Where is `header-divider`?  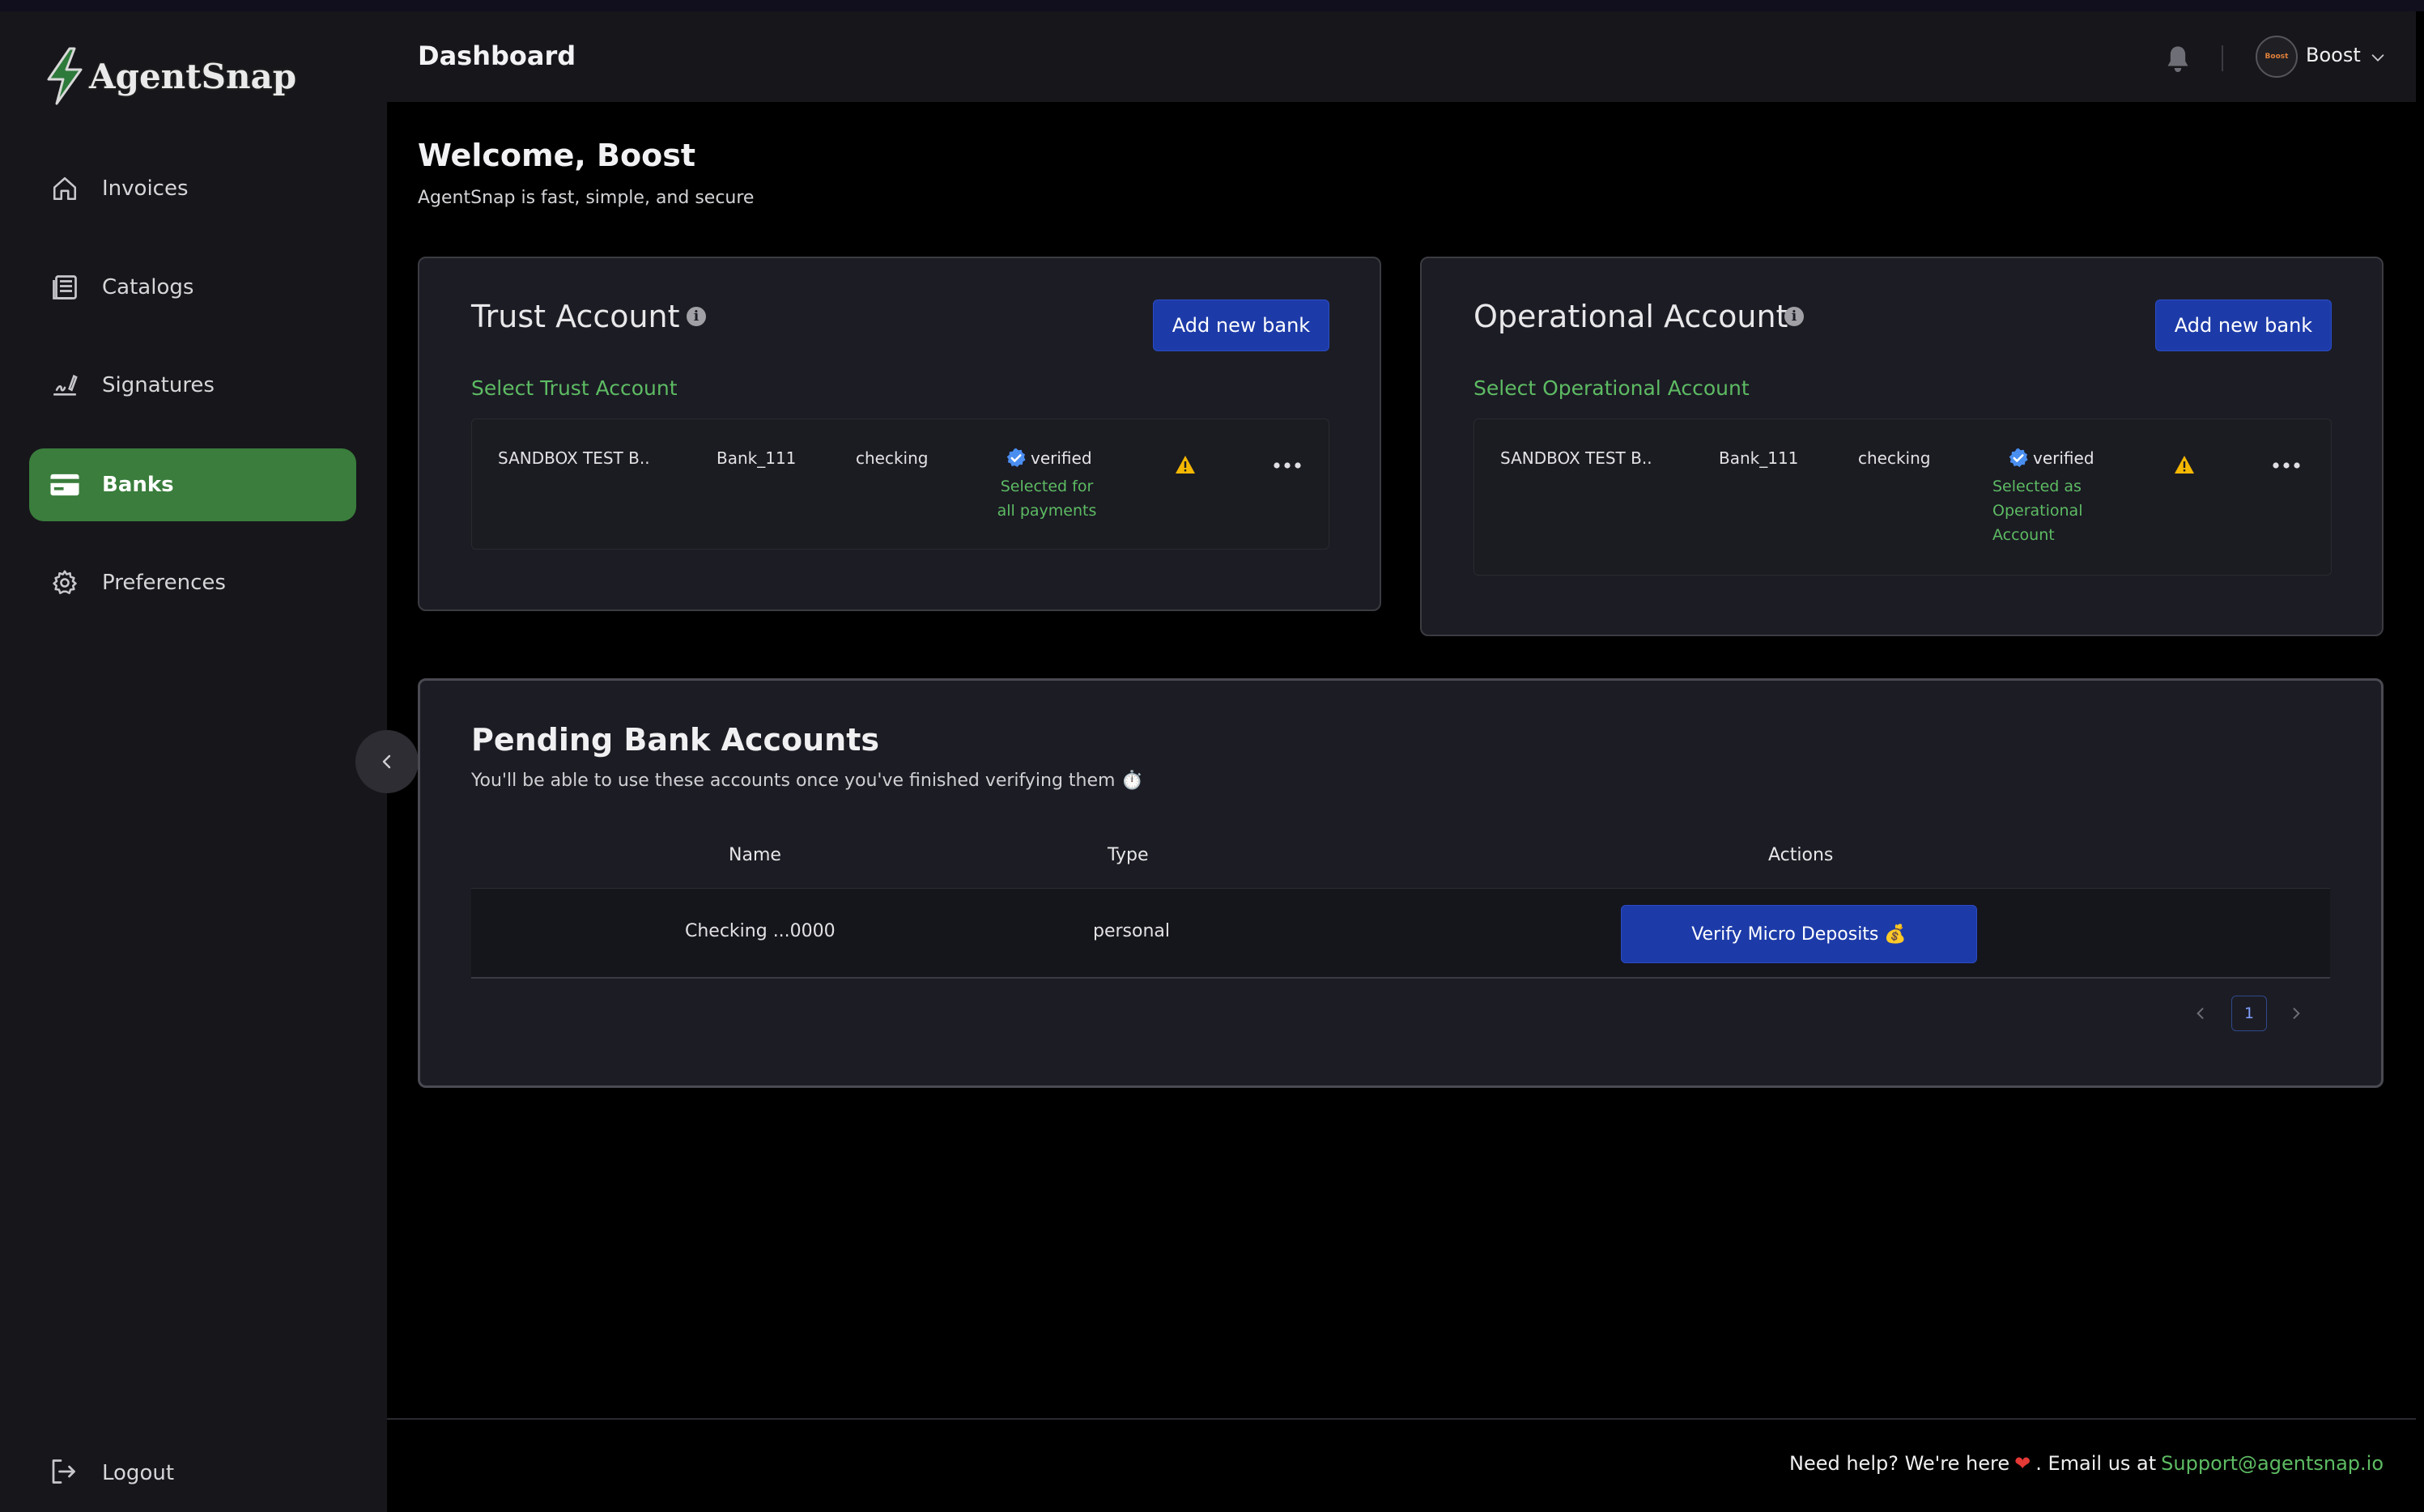 header-divider is located at coordinates (2222, 58).